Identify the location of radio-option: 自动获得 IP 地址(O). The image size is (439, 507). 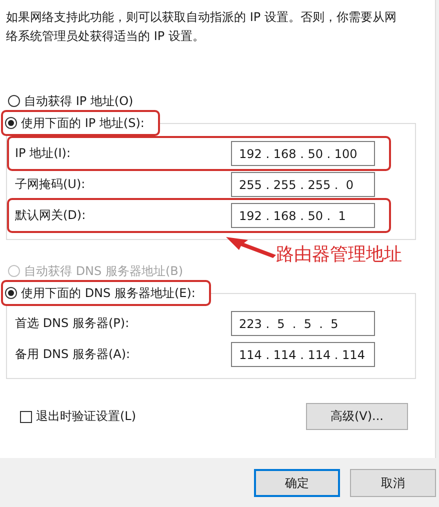
(73, 101).